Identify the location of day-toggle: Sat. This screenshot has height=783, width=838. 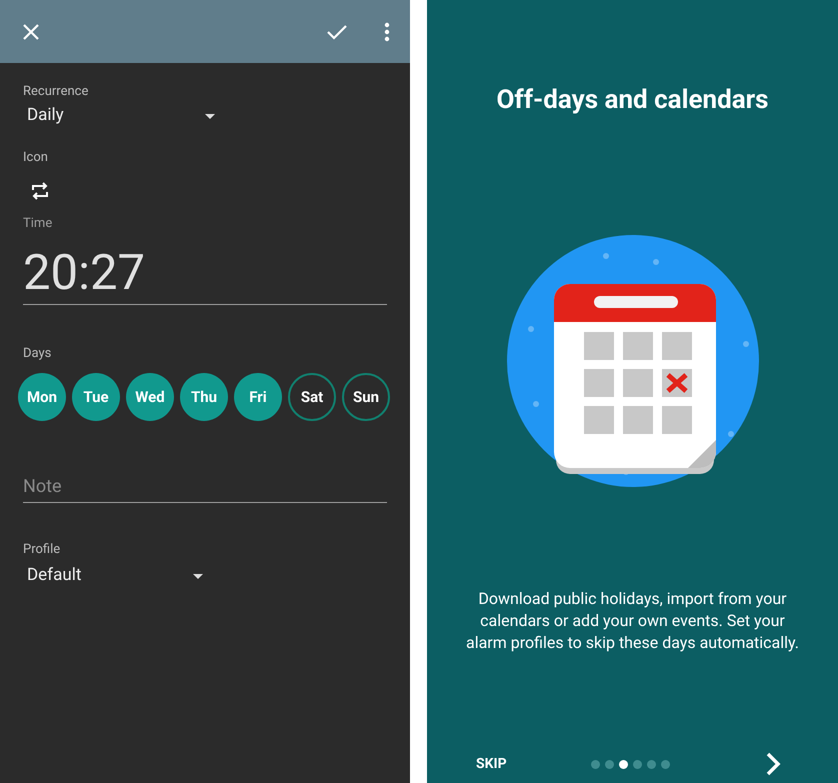
(312, 397).